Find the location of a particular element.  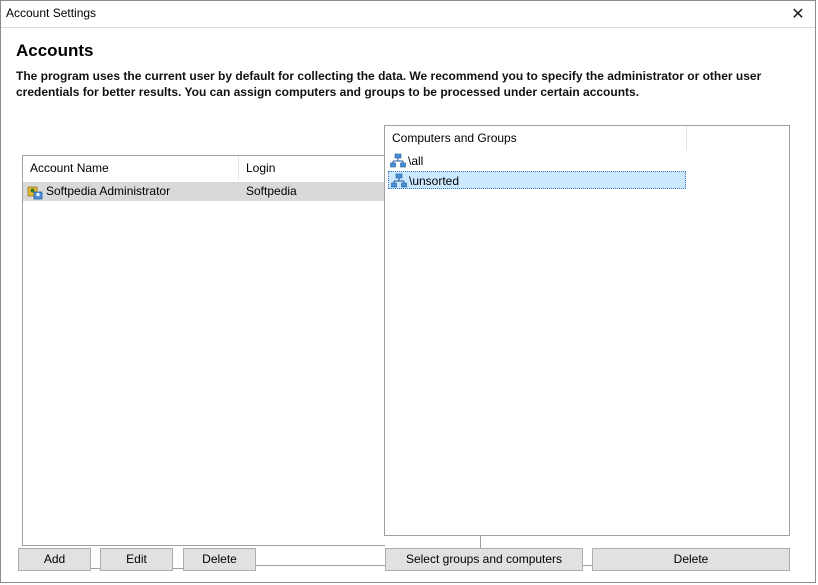

delete-account-button: Delete is located at coordinates (219, 559).